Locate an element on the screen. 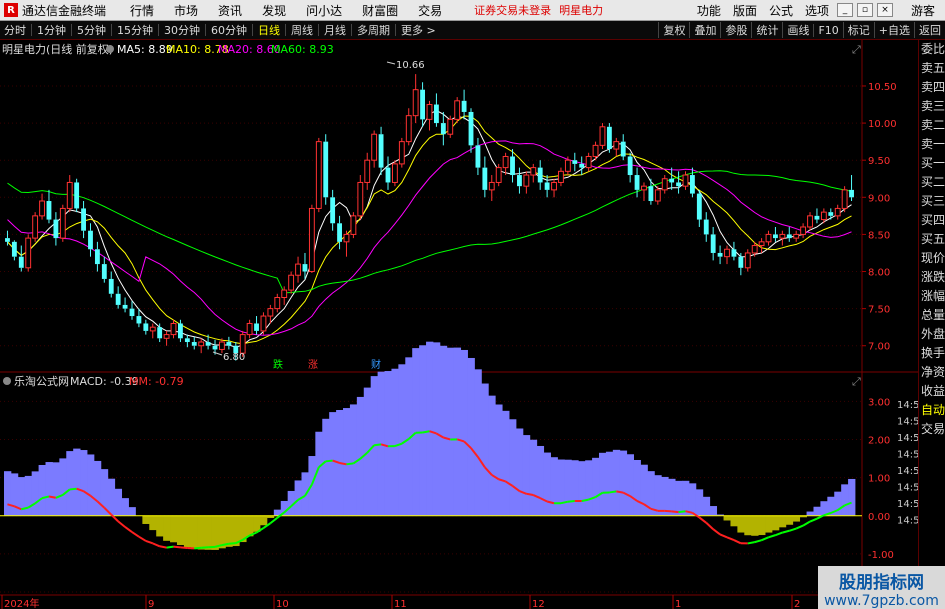 Image resolution: width=945 pixels, height=609 pixels. login-status: 证券交易未登录 is located at coordinates (512, 10).